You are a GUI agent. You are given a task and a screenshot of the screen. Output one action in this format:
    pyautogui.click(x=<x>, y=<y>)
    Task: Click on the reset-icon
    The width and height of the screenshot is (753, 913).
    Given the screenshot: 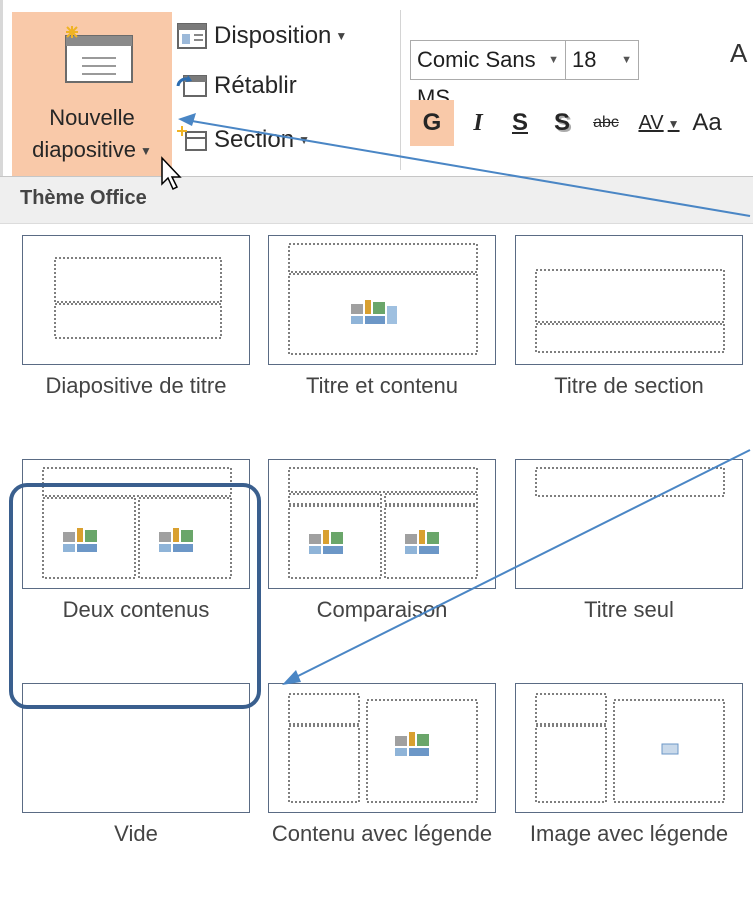 What is the action you would take?
    pyautogui.click(x=191, y=86)
    